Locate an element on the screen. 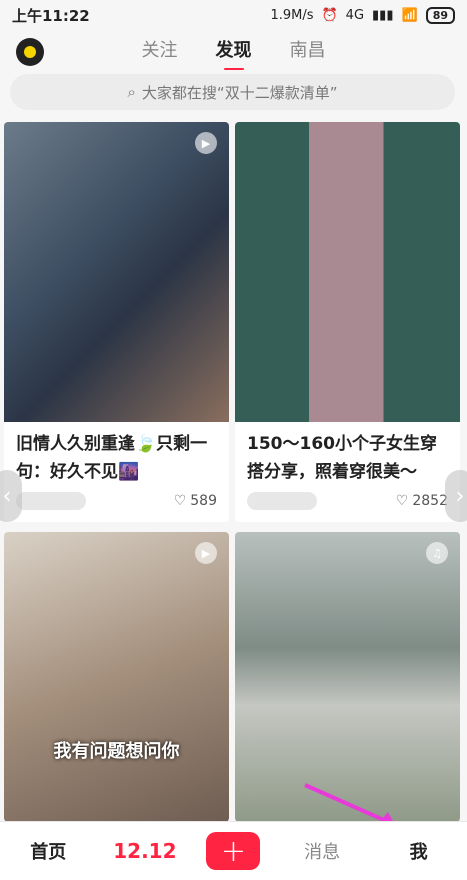 This screenshot has width=467, height=880. status-right: 1.9M/s ⏰ 4G ▮▮▮ 📶 89 is located at coordinates (362, 15).